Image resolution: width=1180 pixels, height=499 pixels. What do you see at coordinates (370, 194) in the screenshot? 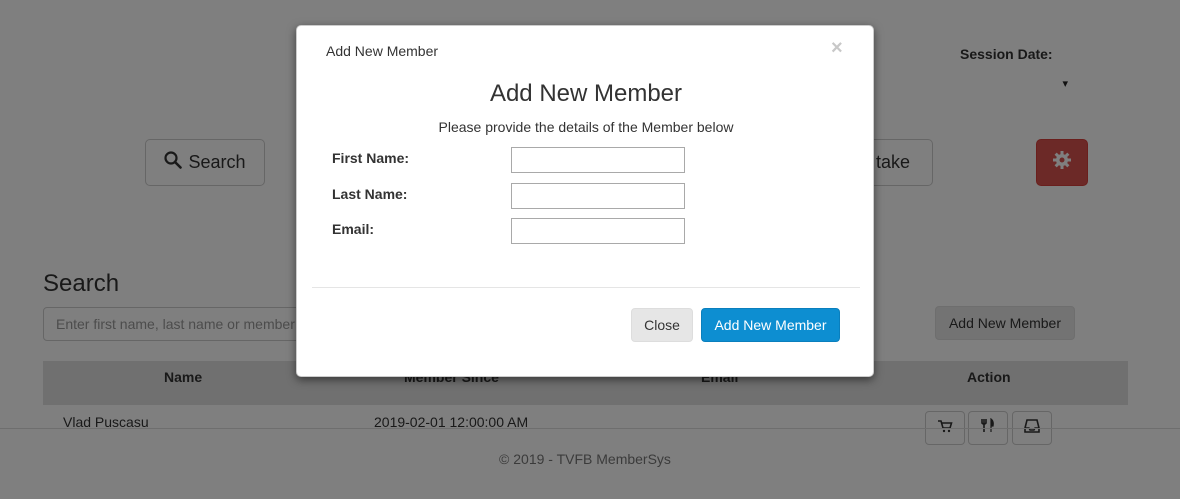
I see `last-name-label: Last Name:` at bounding box center [370, 194].